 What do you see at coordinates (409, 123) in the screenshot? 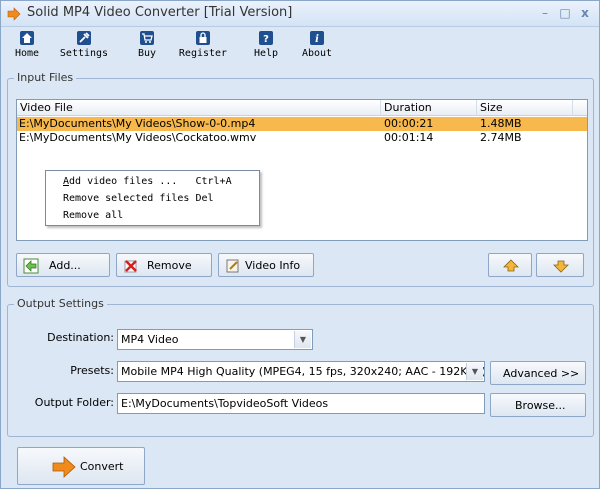
I see `row-duration: 00:00:21` at bounding box center [409, 123].